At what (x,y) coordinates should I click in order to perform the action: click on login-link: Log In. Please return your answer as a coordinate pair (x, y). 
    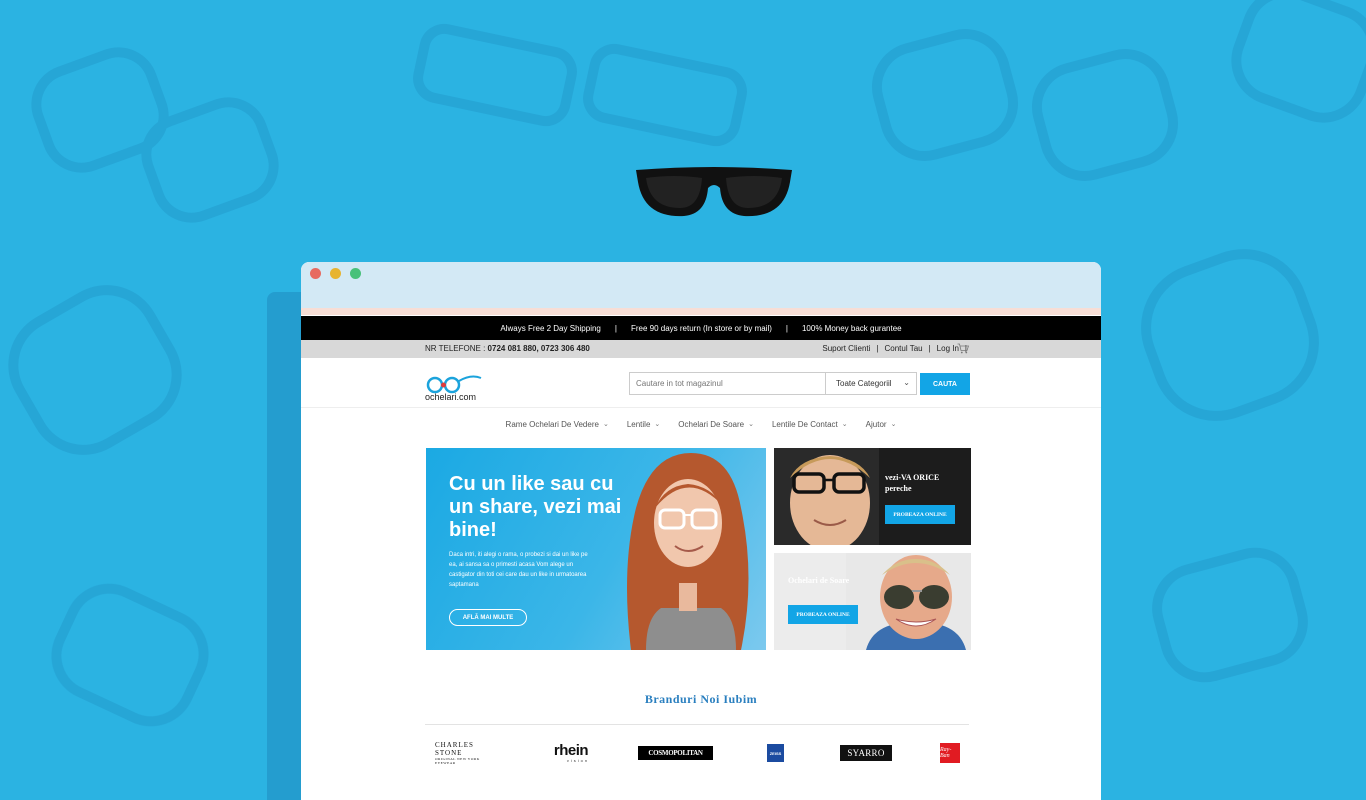
    Looking at the image, I should click on (948, 348).